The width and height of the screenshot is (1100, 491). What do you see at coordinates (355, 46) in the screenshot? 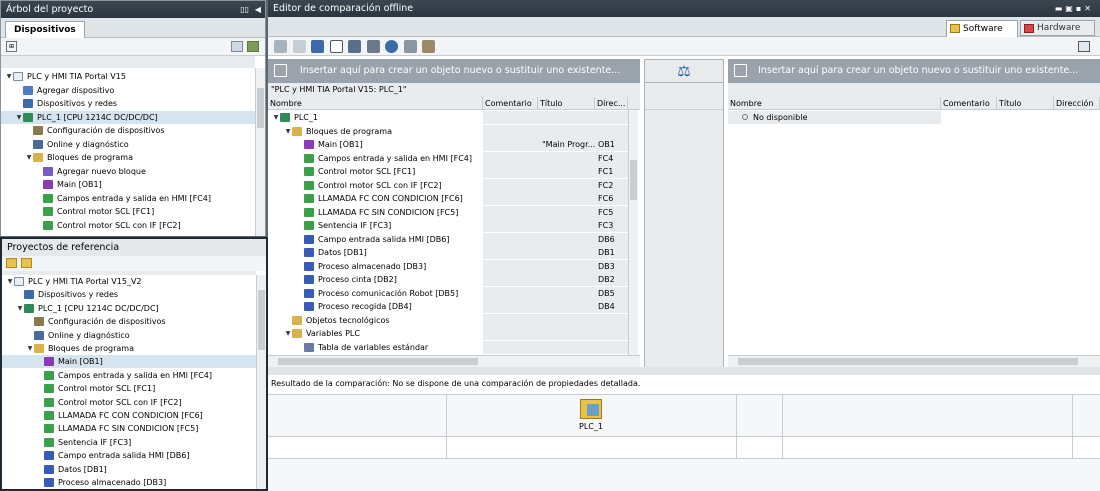
I see `split-icon` at bounding box center [355, 46].